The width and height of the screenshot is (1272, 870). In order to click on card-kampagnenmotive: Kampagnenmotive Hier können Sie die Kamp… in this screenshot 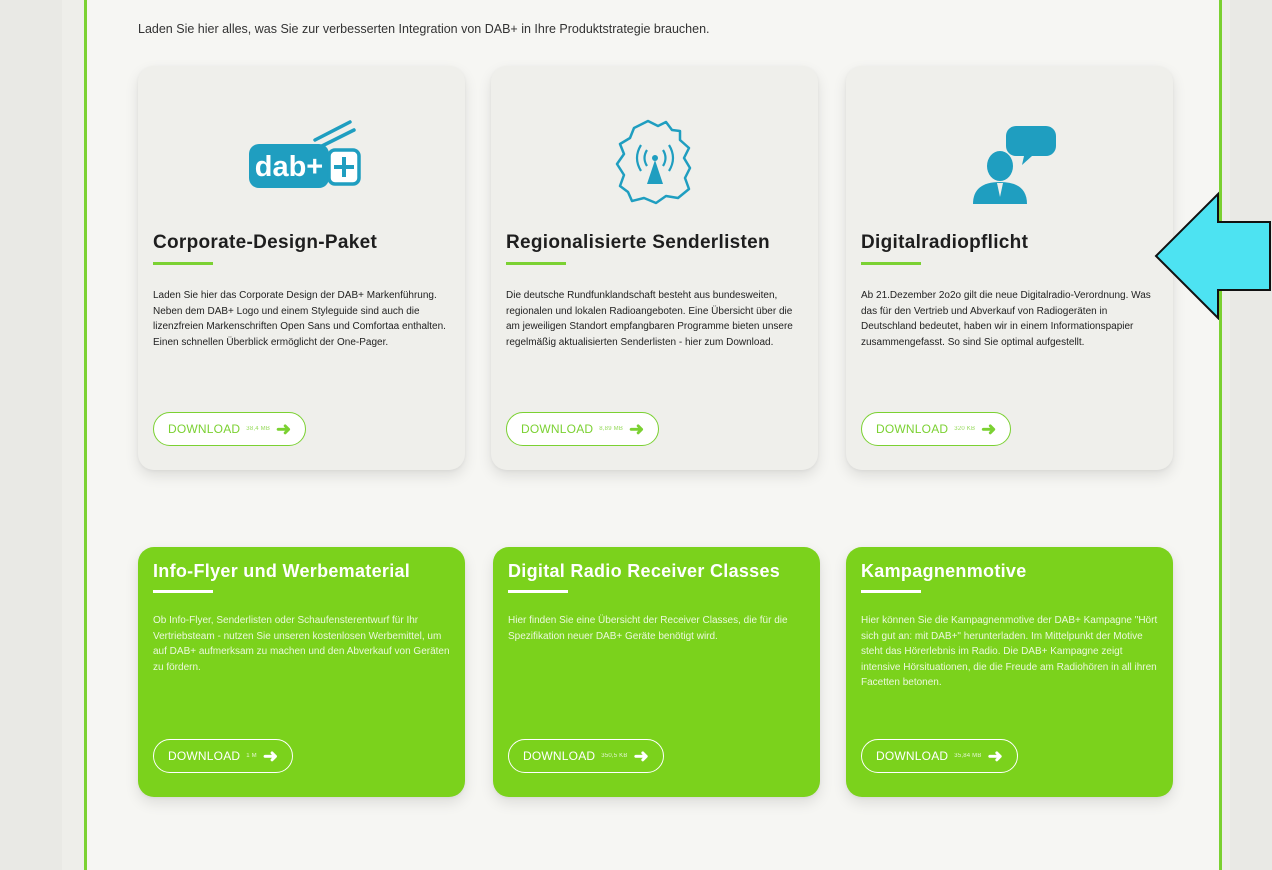, I will do `click(1009, 672)`.